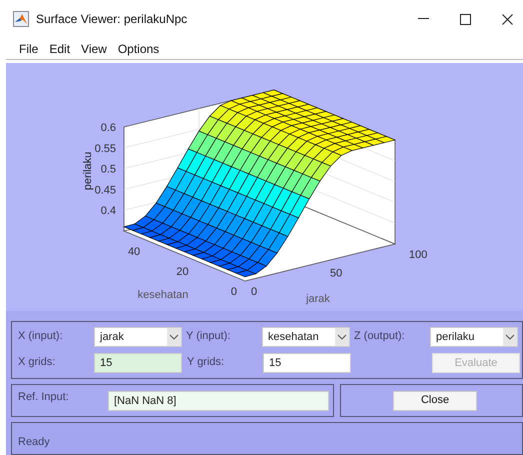 The image size is (523, 455). Describe the element at coordinates (218, 400) in the screenshot. I see `ref-input-field: [NaN NaN 8]` at that location.